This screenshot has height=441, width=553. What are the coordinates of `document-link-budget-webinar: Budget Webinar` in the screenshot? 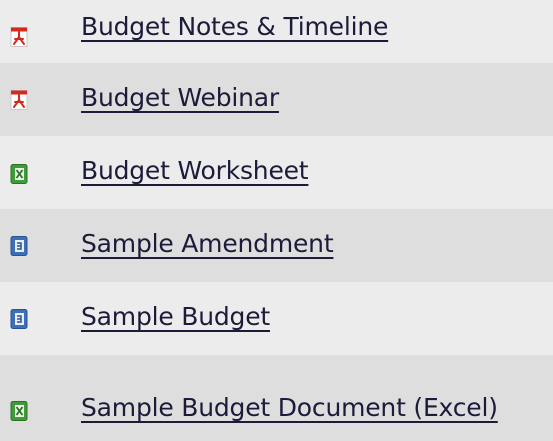 It's located at (180, 97).